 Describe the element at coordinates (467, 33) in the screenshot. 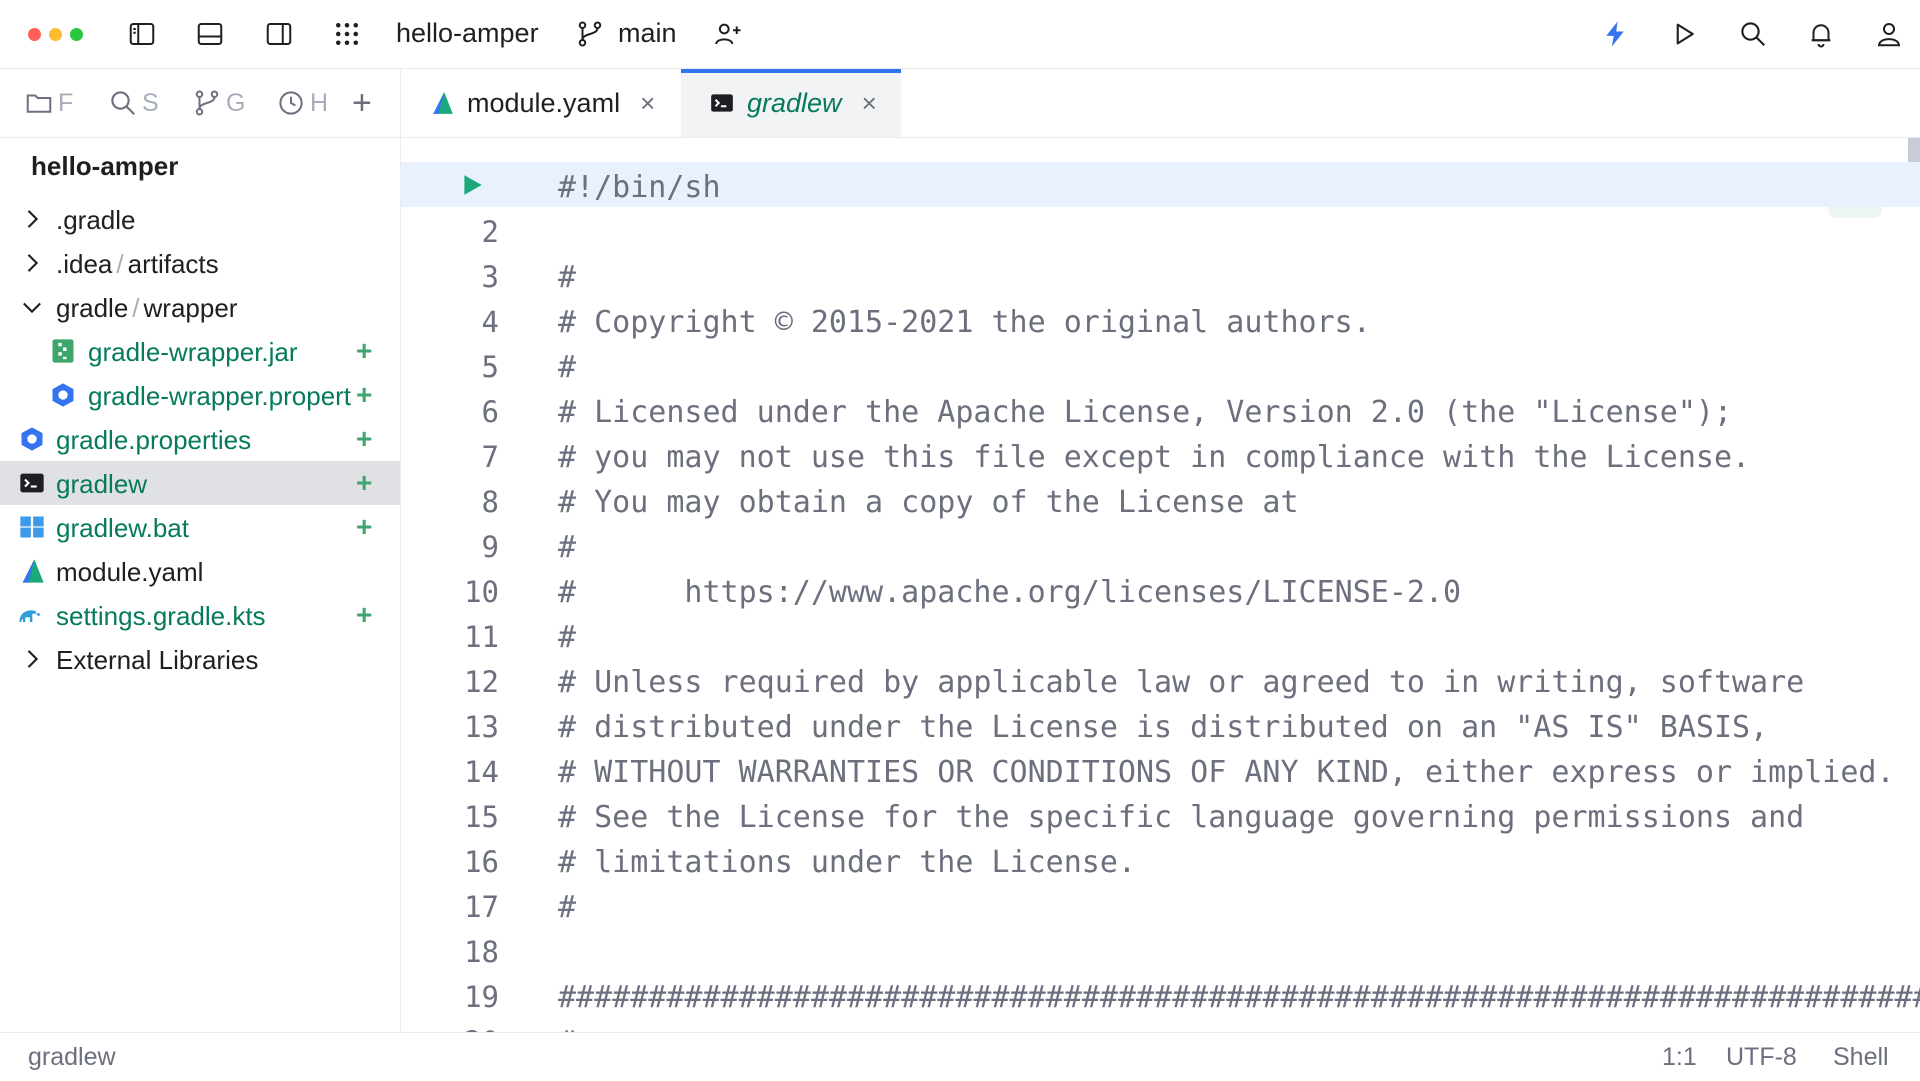

I see `project-name: hello-amper` at that location.